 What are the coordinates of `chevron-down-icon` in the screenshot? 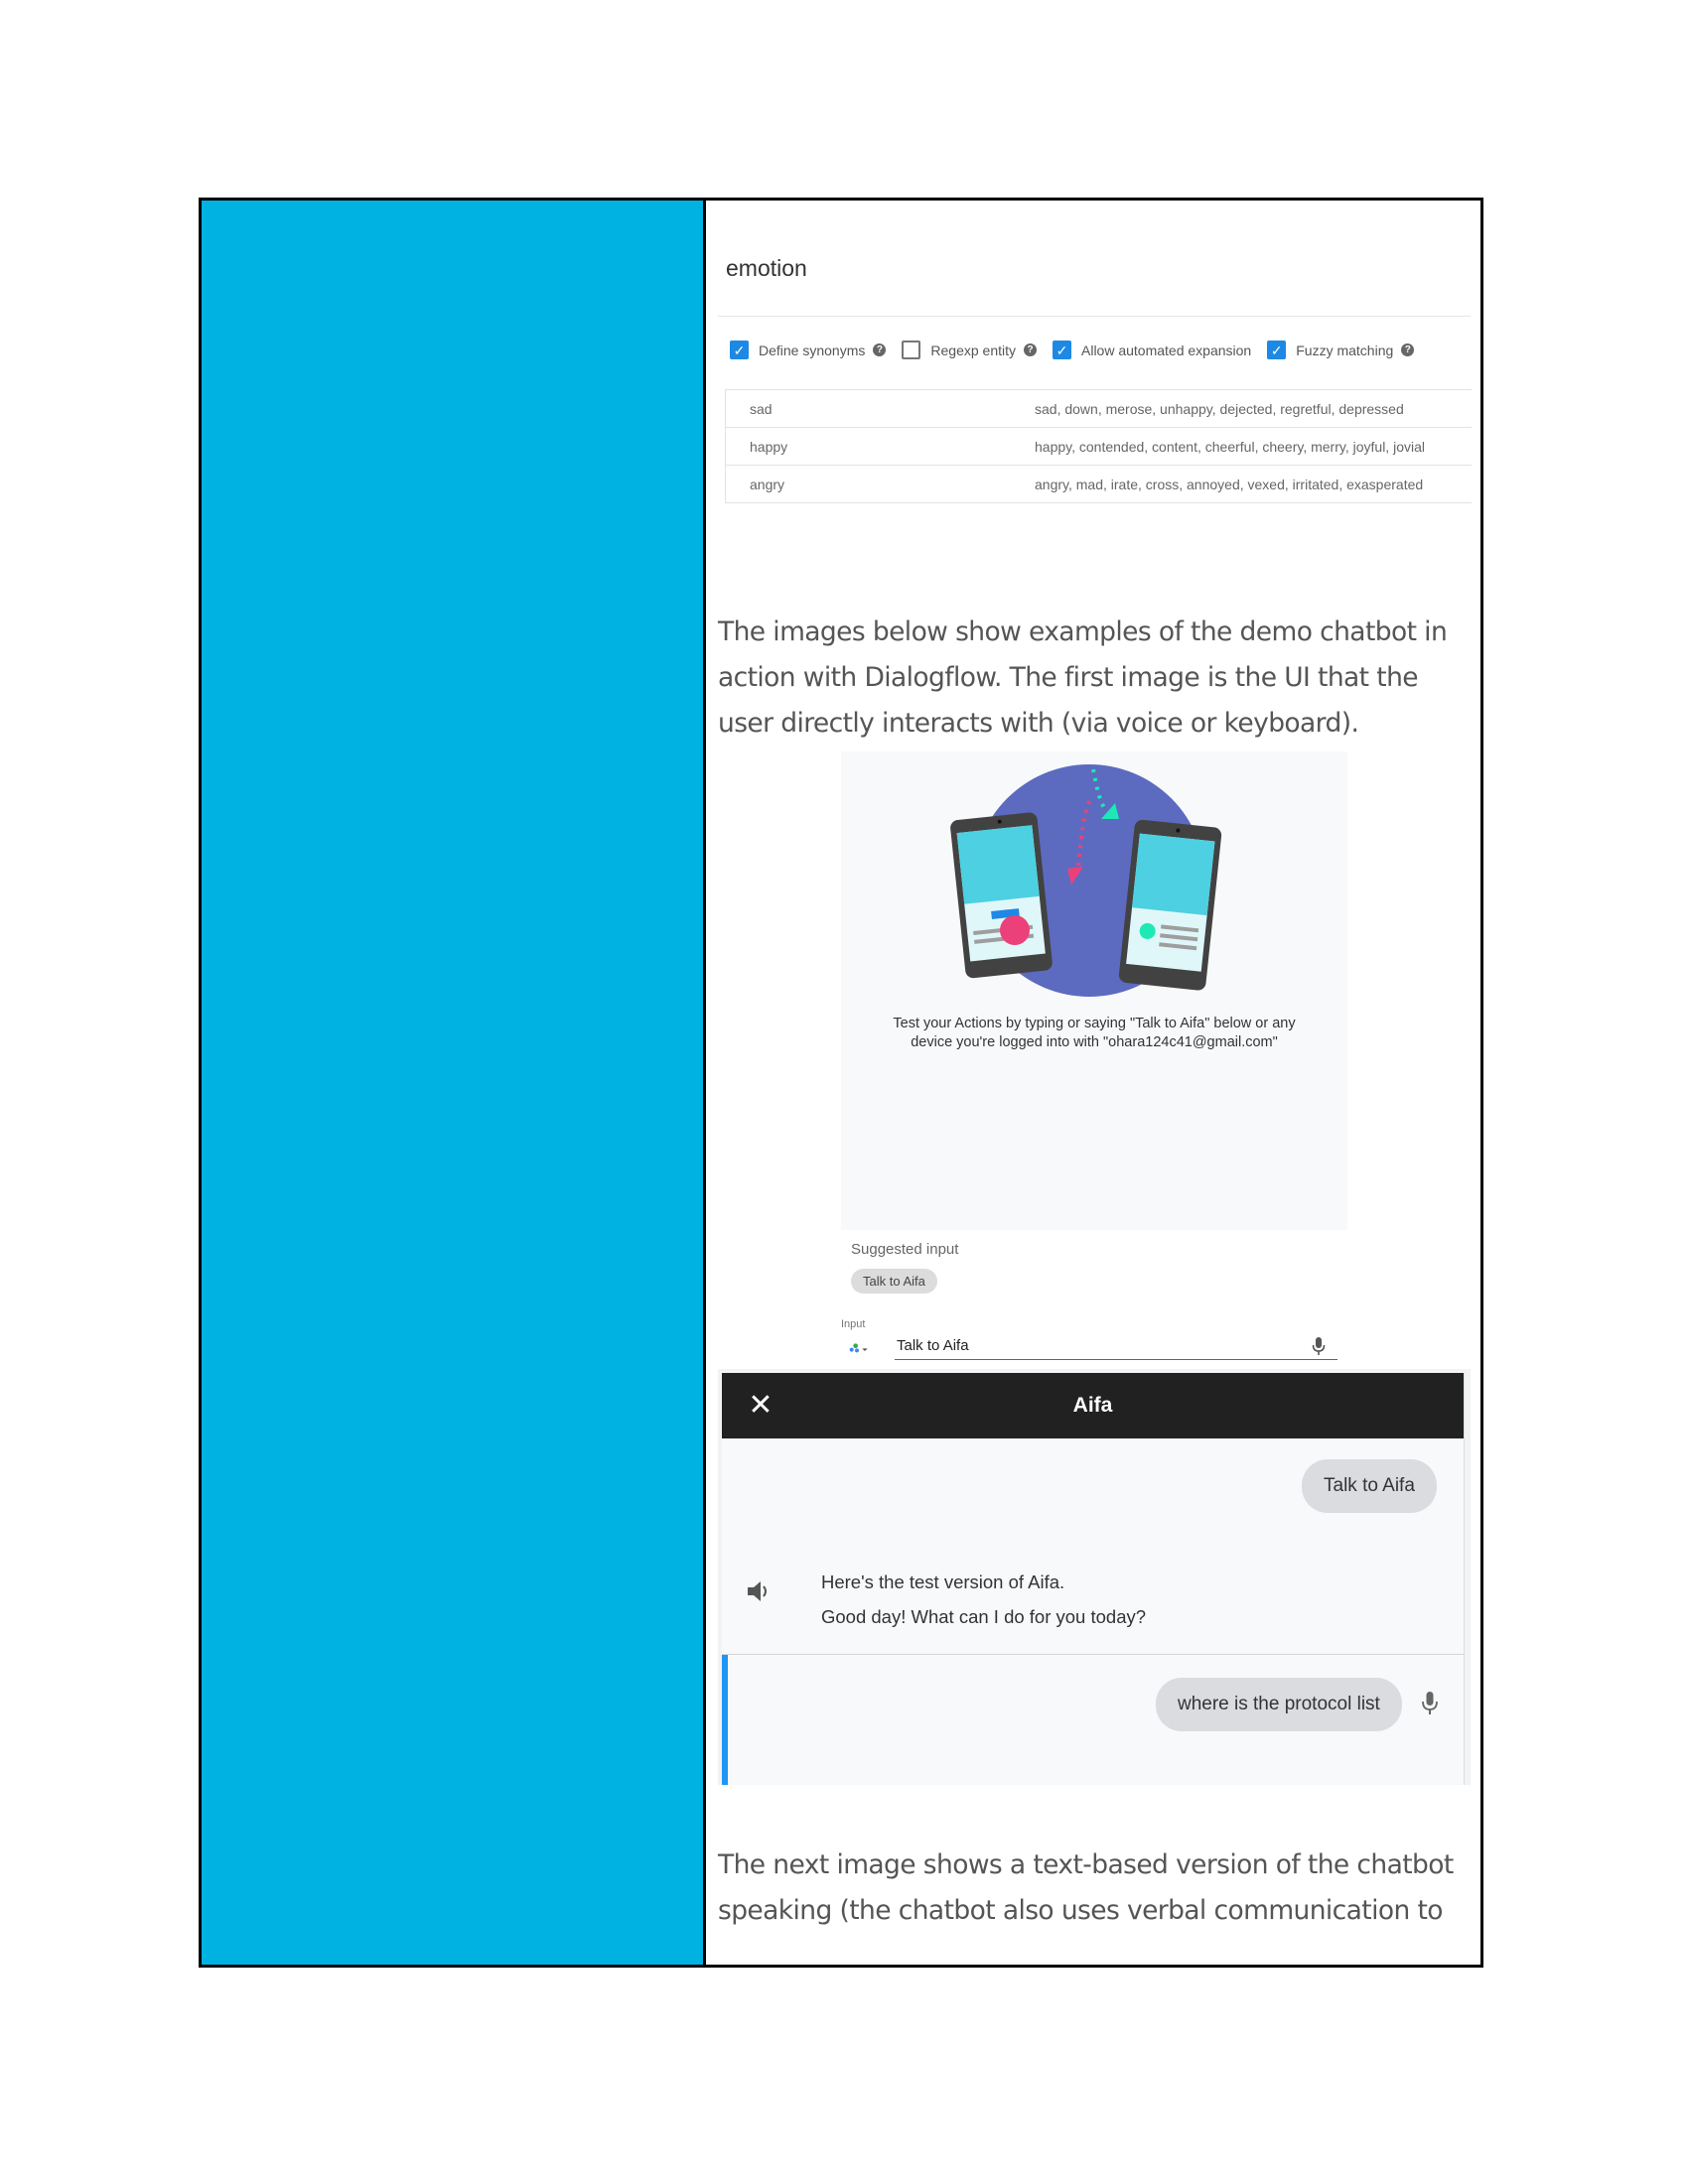 It's located at (865, 1349).